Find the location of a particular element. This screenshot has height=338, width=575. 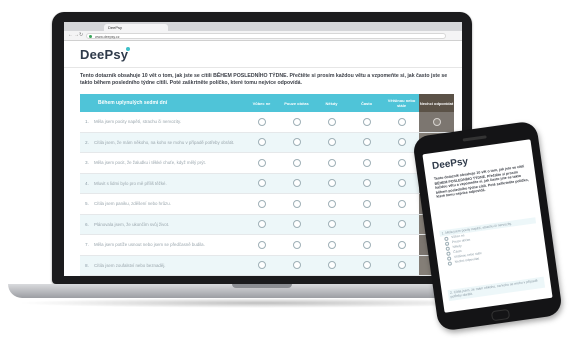

browser-tab: DeePsy is located at coordinates (136, 27).